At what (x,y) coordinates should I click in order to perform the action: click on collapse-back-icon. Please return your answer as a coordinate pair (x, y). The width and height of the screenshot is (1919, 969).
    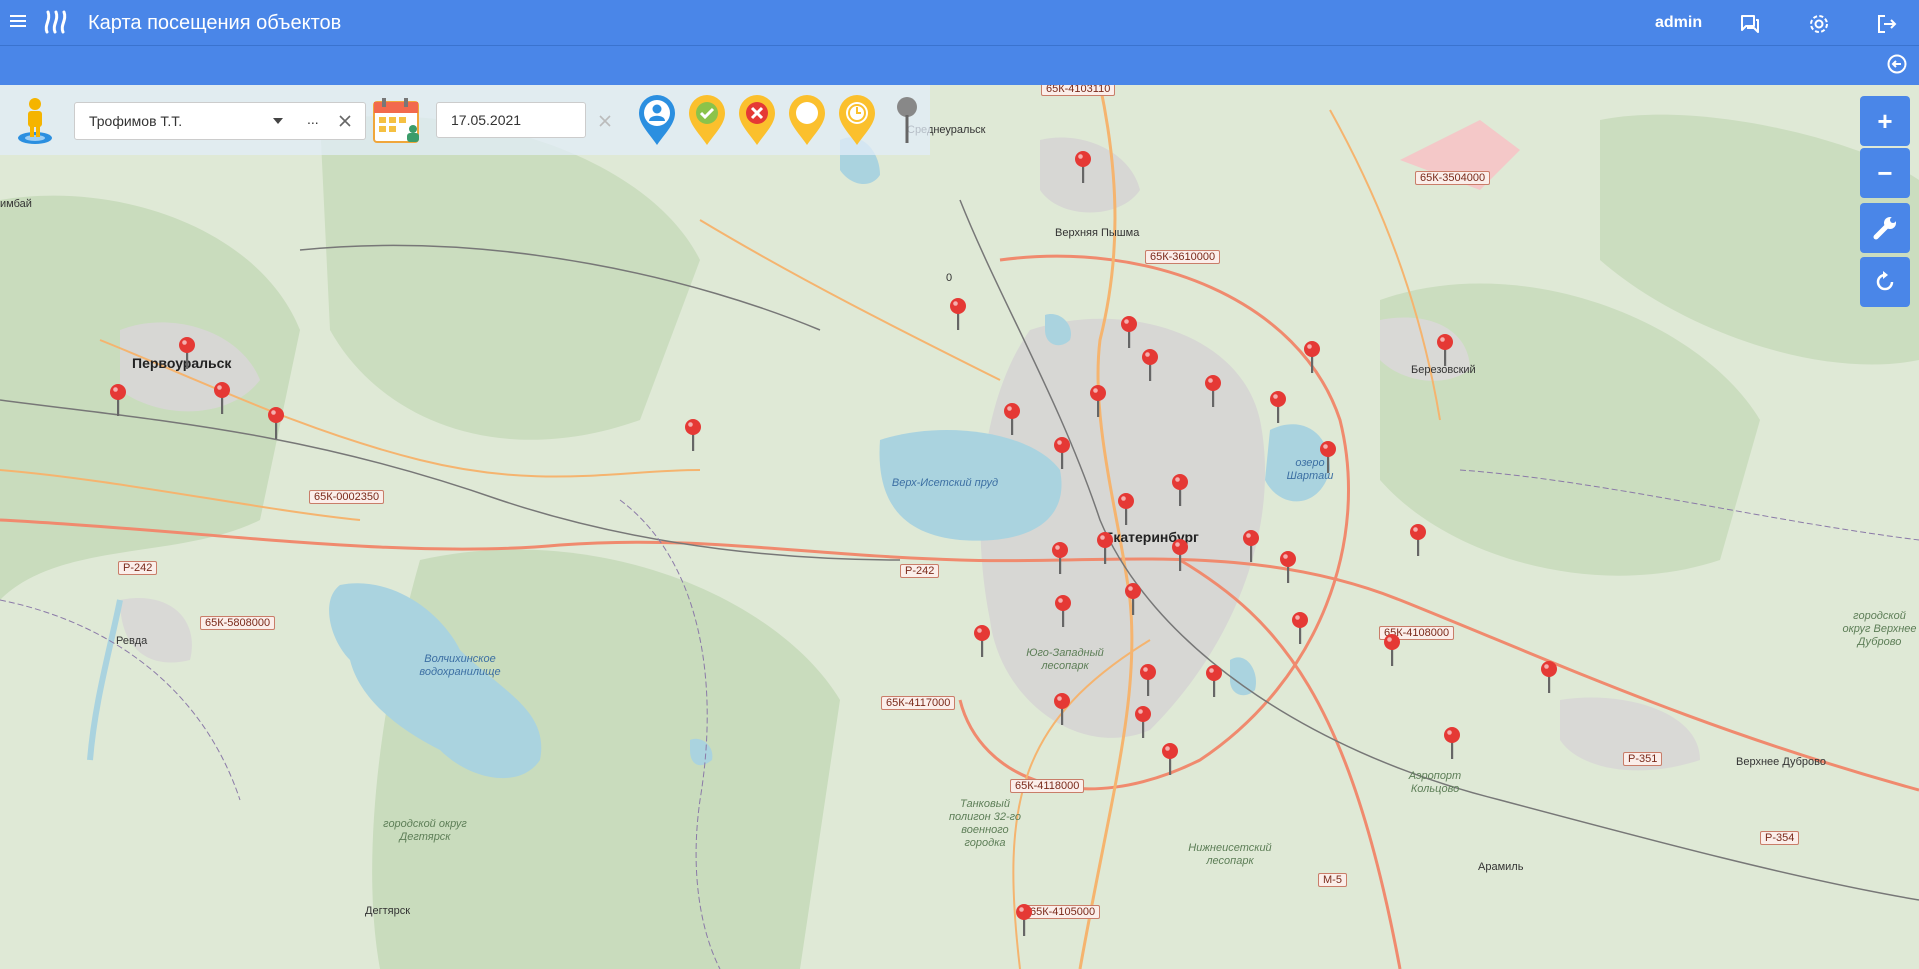
    Looking at the image, I should click on (1897, 64).